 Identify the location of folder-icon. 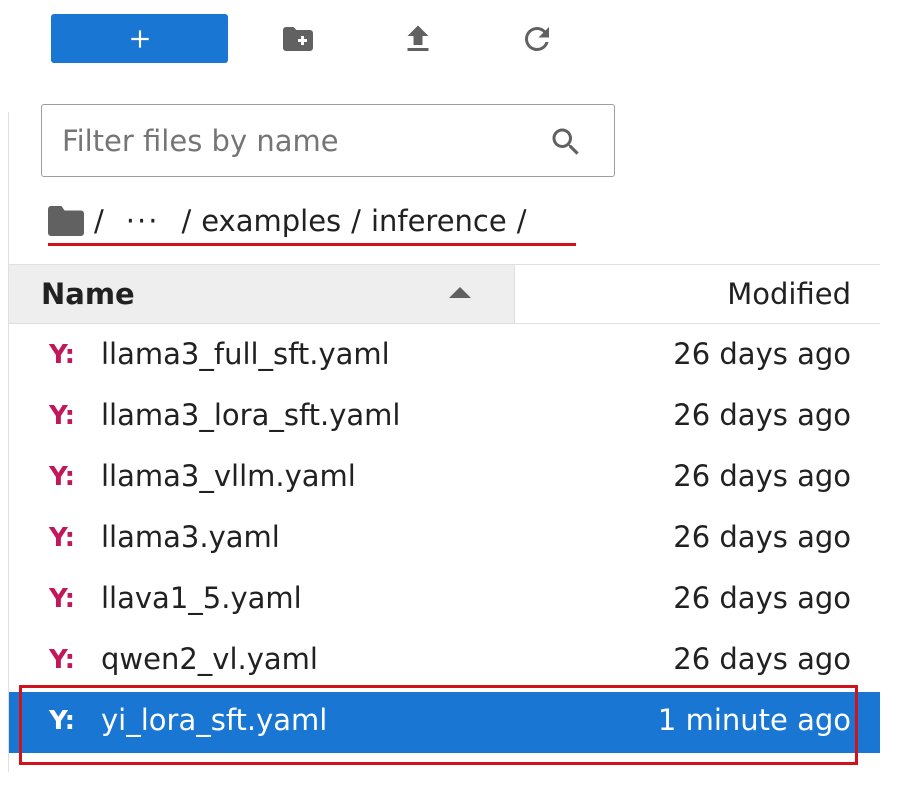
(66, 221).